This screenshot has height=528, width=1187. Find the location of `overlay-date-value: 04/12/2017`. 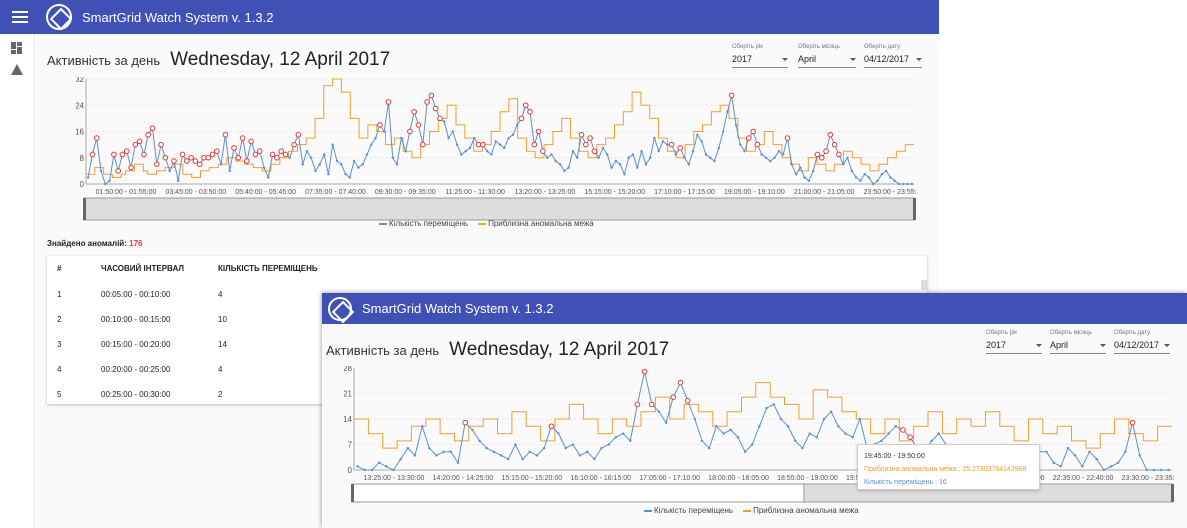

overlay-date-value: 04/12/2017 is located at coordinates (1137, 345).